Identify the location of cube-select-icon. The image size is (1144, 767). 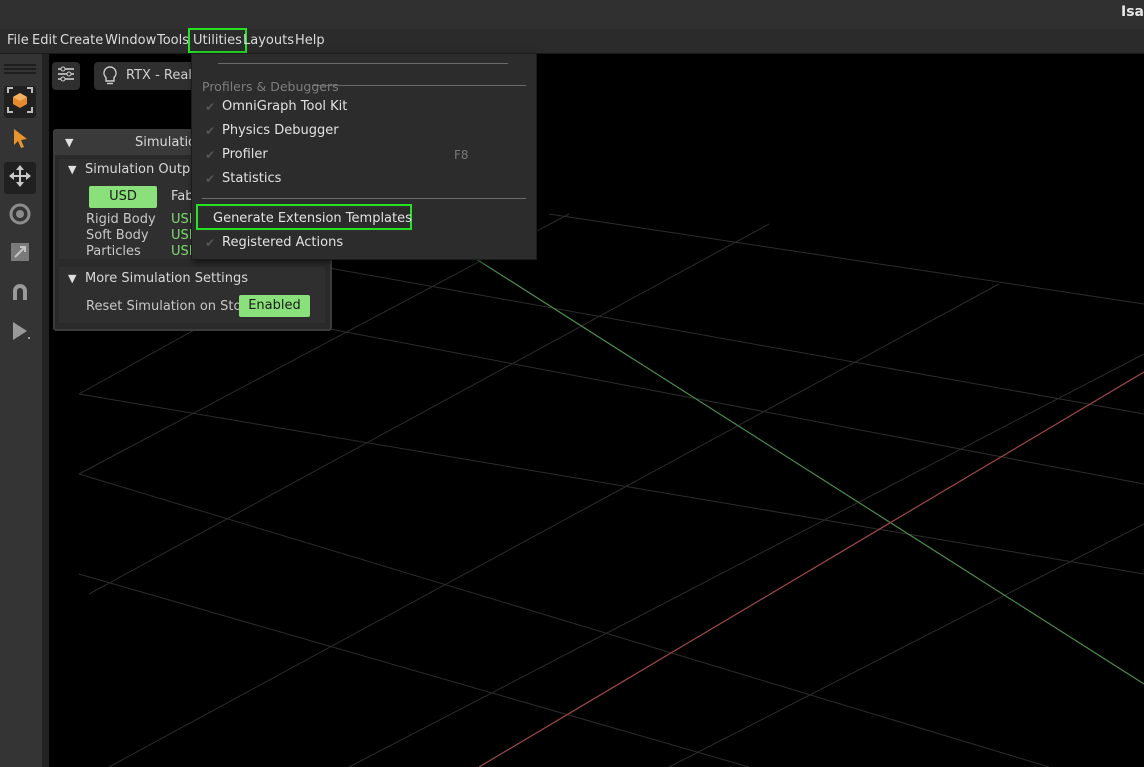
(20, 102).